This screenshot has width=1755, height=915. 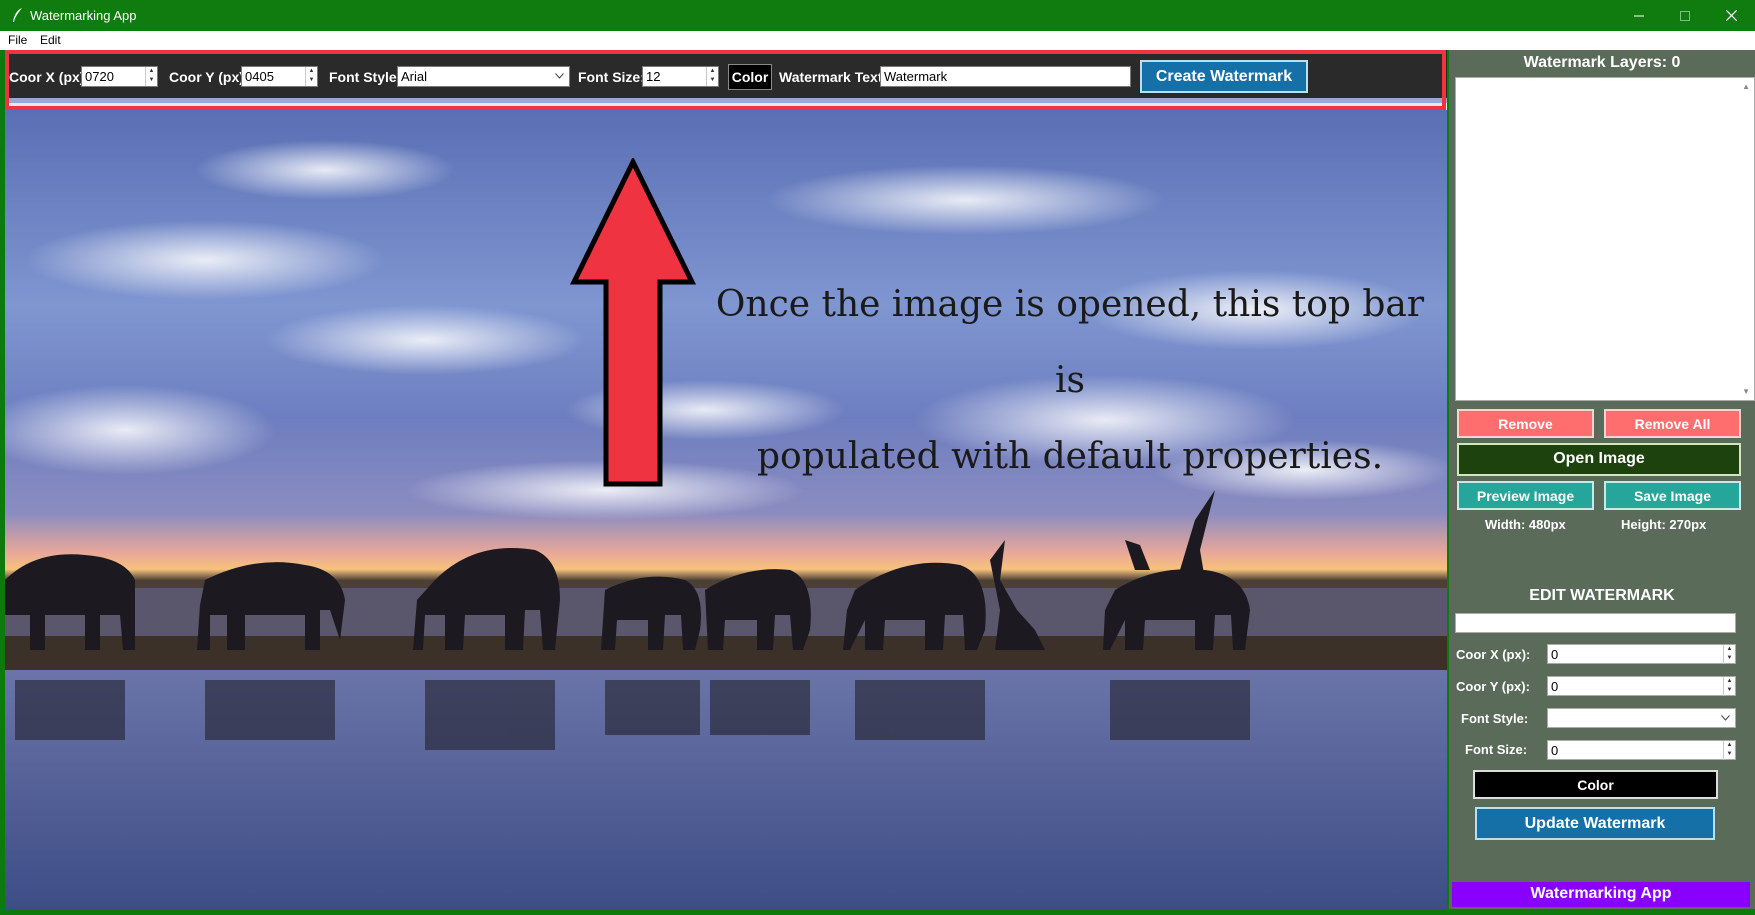 What do you see at coordinates (1672, 495) in the screenshot?
I see `save-image-button: Save Image` at bounding box center [1672, 495].